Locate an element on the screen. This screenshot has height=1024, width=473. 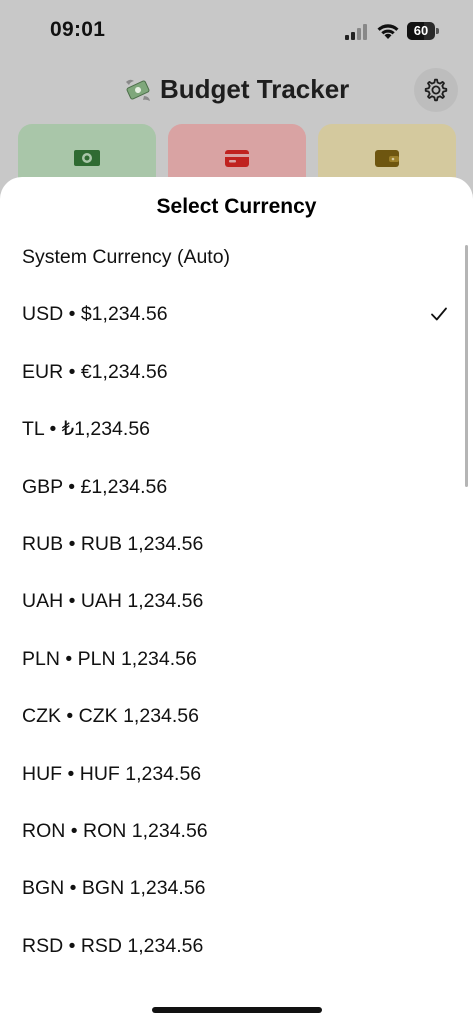
status-bar: 09:01 60 is located at coordinates (236, 31).